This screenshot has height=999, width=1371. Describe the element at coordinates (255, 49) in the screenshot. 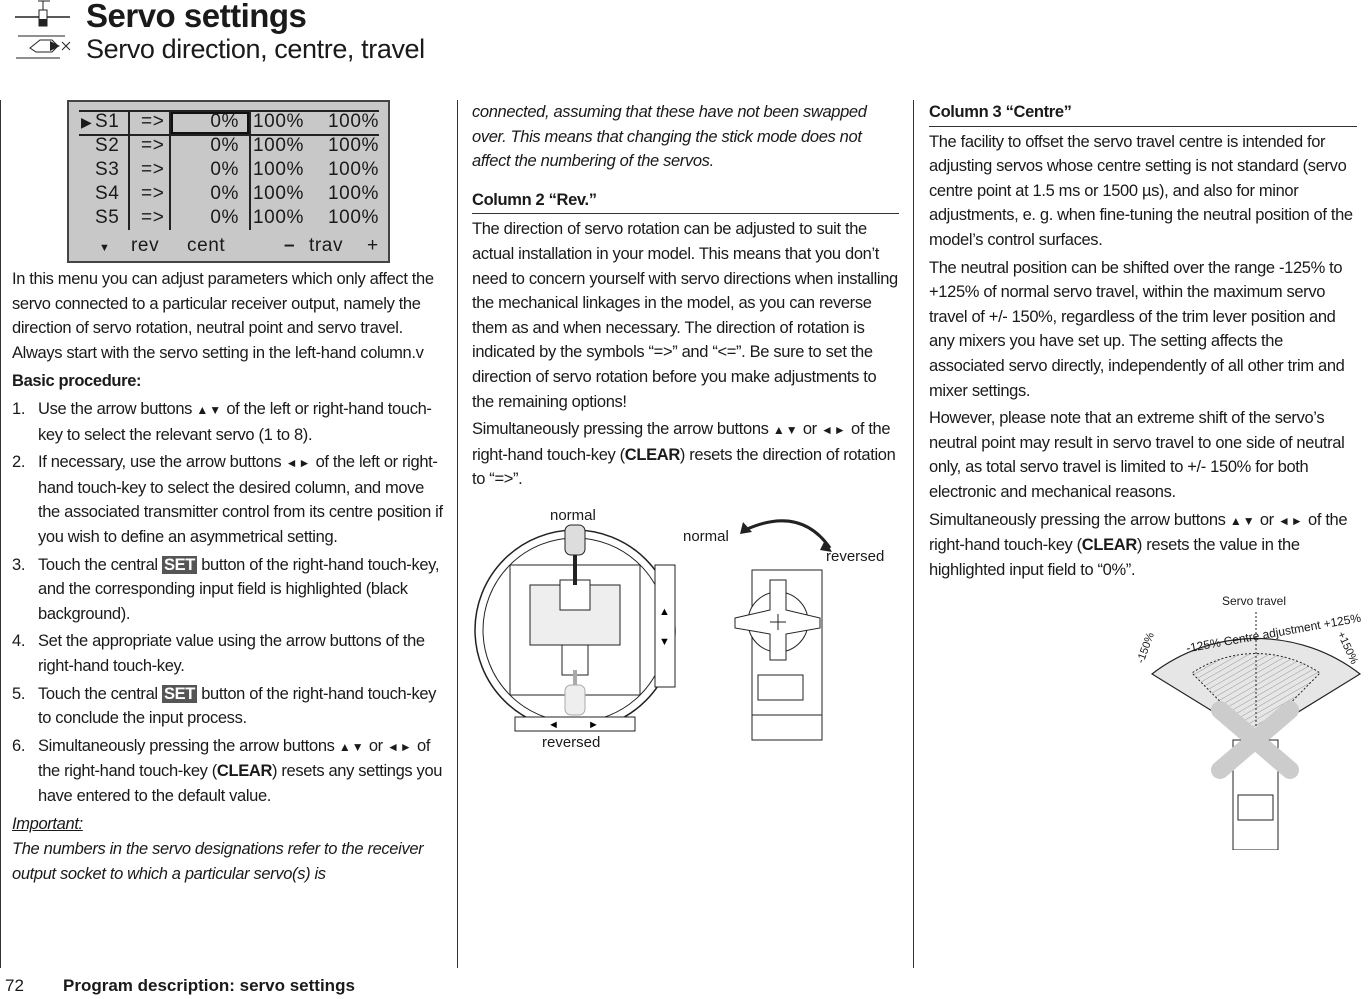

I see `page-subtitle: Servo direction, centre, travel` at that location.